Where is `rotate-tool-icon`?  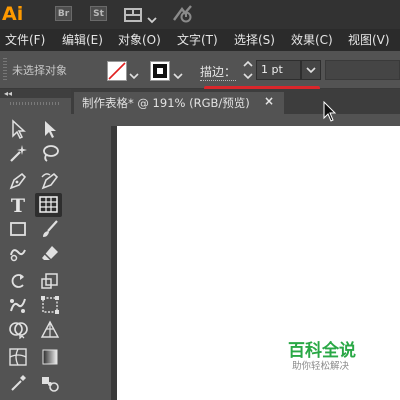
rotate-tool-icon is located at coordinates (18, 281).